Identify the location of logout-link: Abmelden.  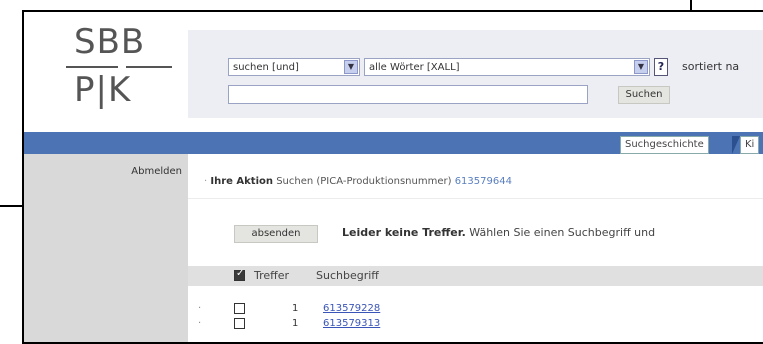
(156, 171).